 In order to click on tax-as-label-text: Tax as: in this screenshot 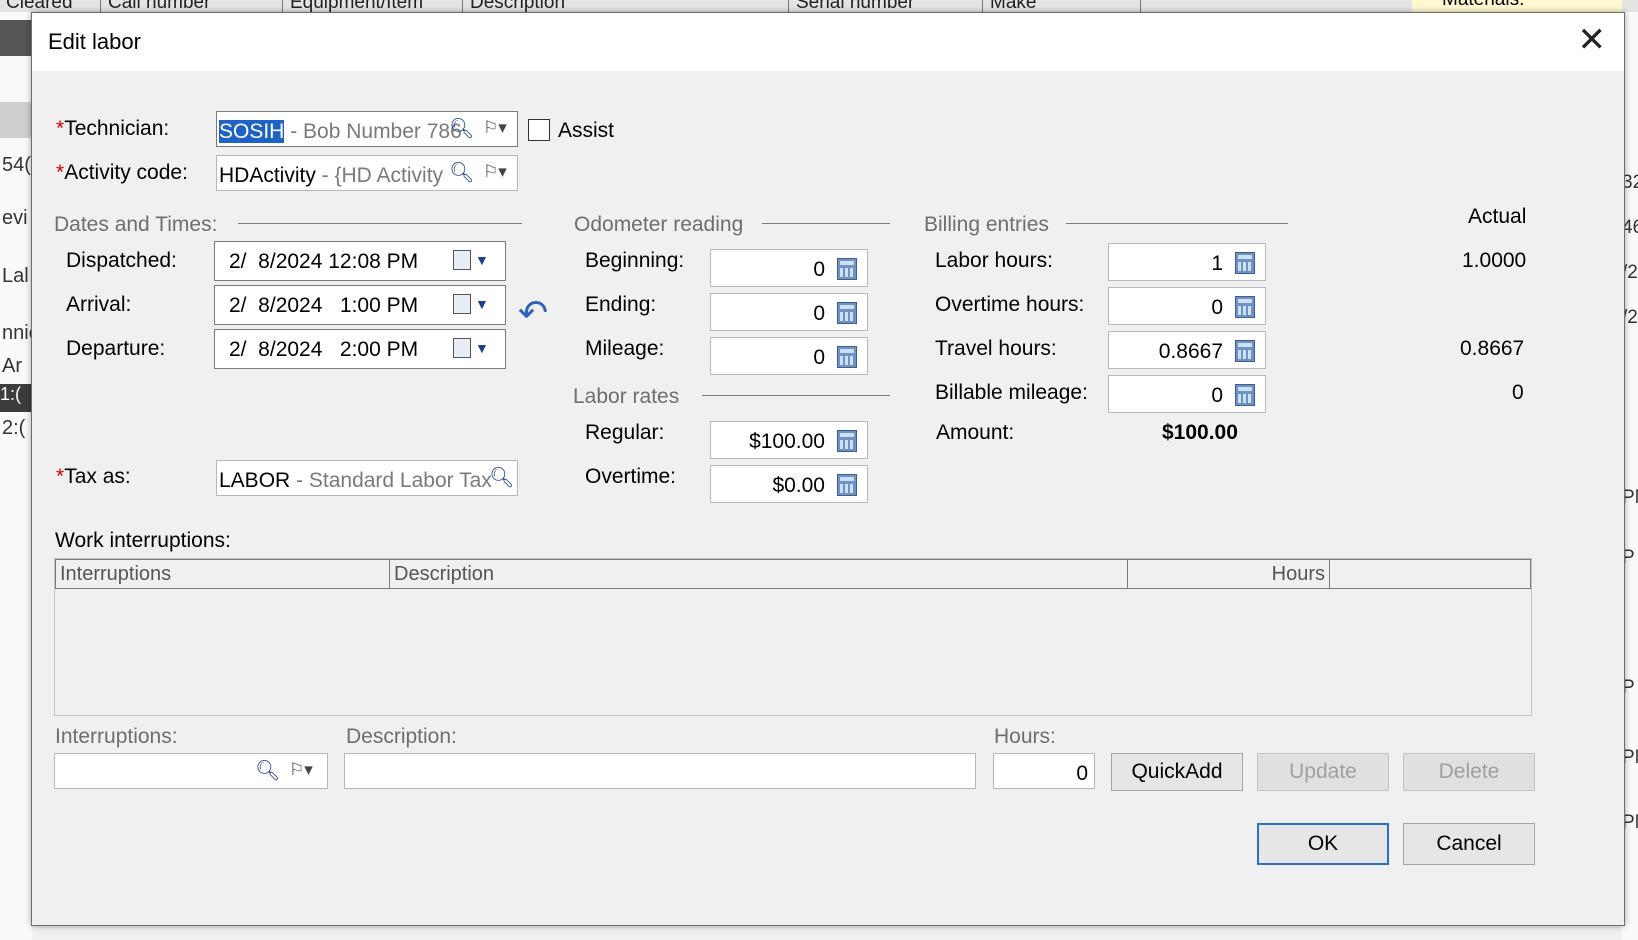, I will do `click(97, 476)`.